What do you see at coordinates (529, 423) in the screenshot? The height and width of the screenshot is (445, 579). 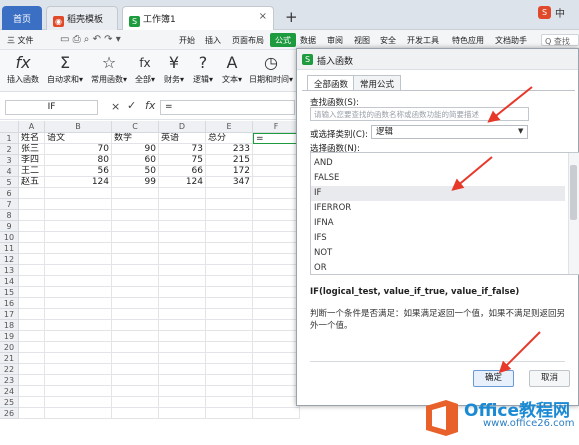 I see `watermark-url: www.office26.com` at bounding box center [529, 423].